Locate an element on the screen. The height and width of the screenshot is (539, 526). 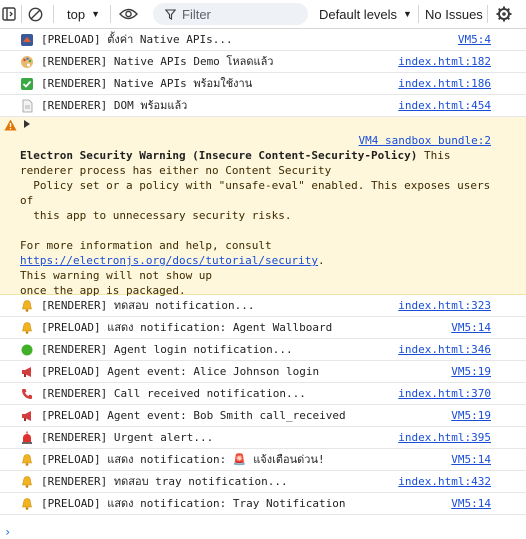
console-log-row: [RENDERER] Urgent alert... index.html:395 is located at coordinates (263, 438).